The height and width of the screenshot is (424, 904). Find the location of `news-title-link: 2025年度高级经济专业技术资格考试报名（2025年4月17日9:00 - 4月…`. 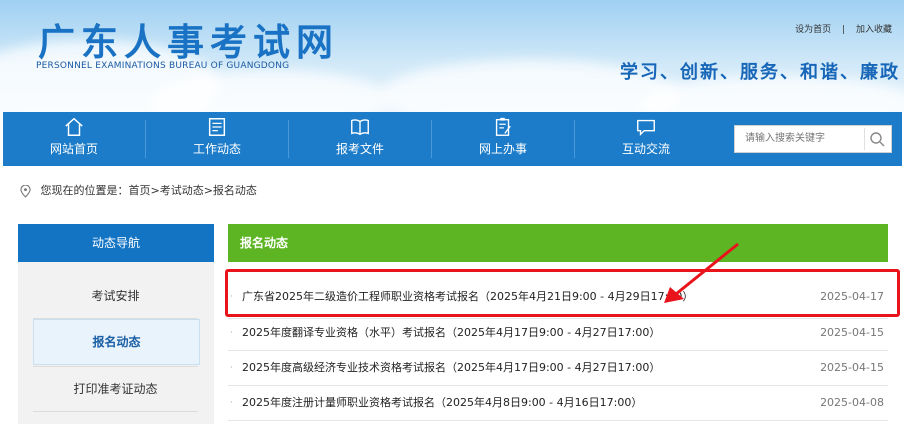

news-title-link: 2025年度高级经济专业技术资格考试报名（2025年4月17日9:00 - 4月… is located at coordinates (451, 368).